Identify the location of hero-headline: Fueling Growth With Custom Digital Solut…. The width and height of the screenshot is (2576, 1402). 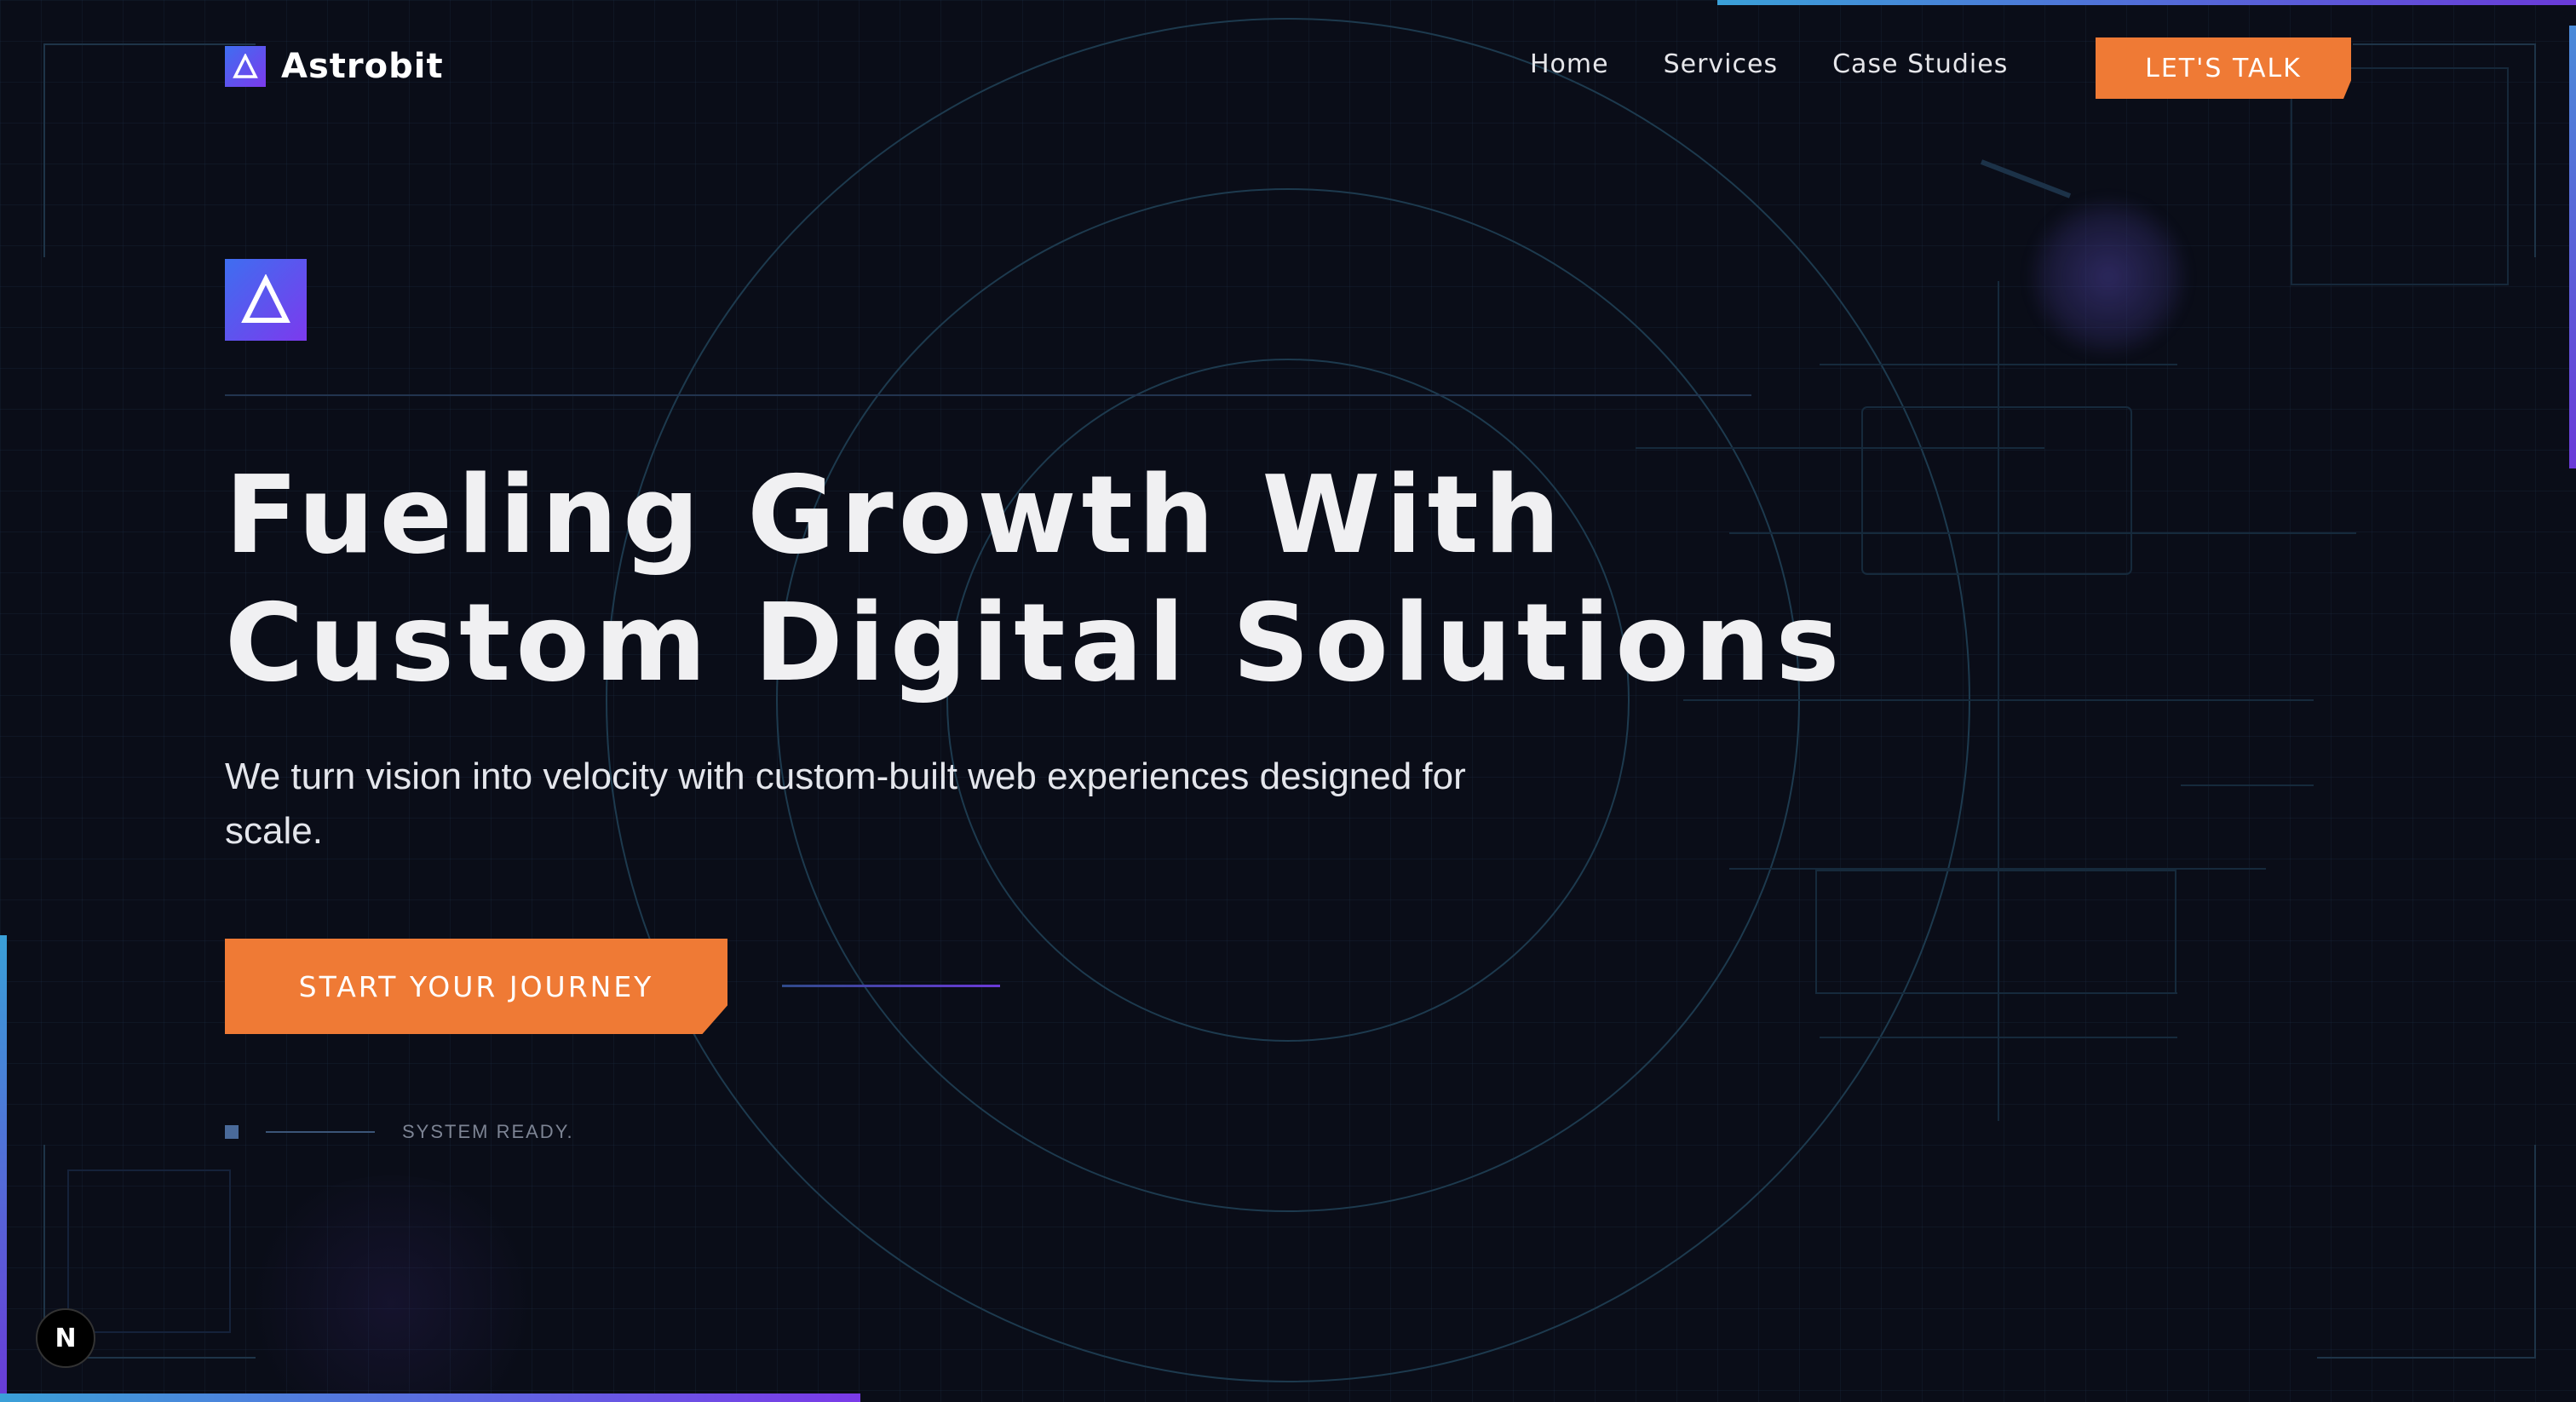
(1034, 579).